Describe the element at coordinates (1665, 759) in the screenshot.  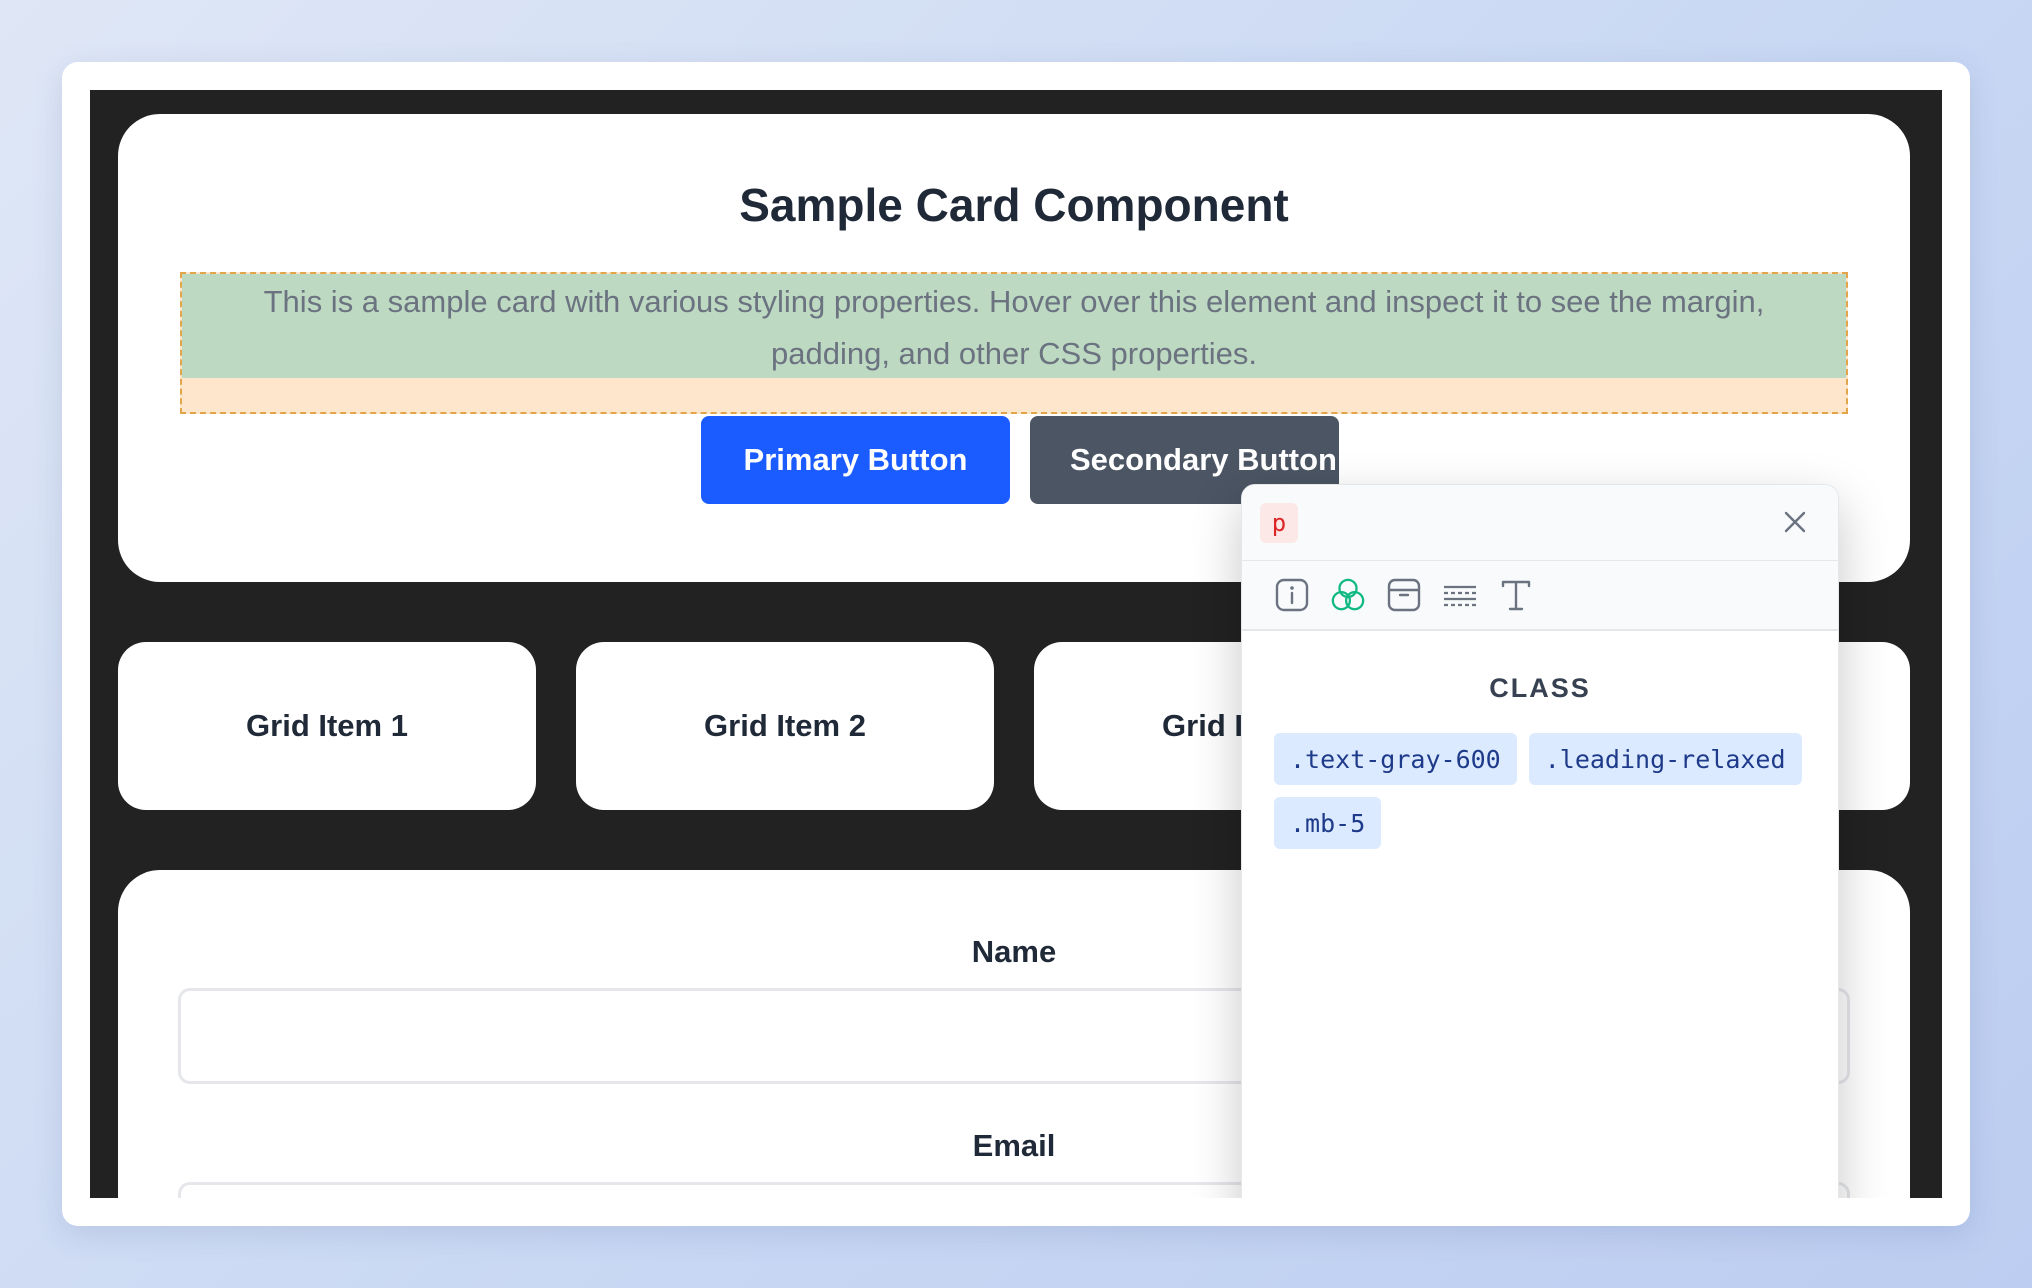
I see `class-chip: .leading-relaxed` at that location.